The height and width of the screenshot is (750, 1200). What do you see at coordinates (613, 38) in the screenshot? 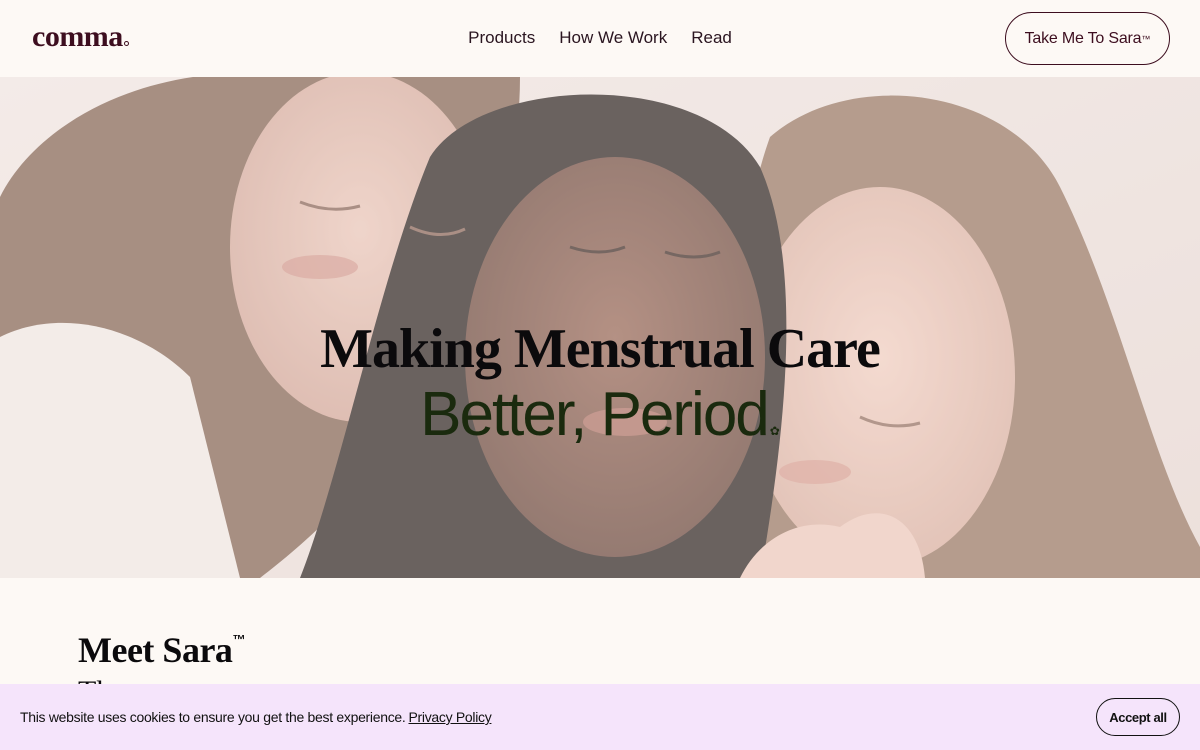
I see `nav-how-we-work: How We Work` at bounding box center [613, 38].